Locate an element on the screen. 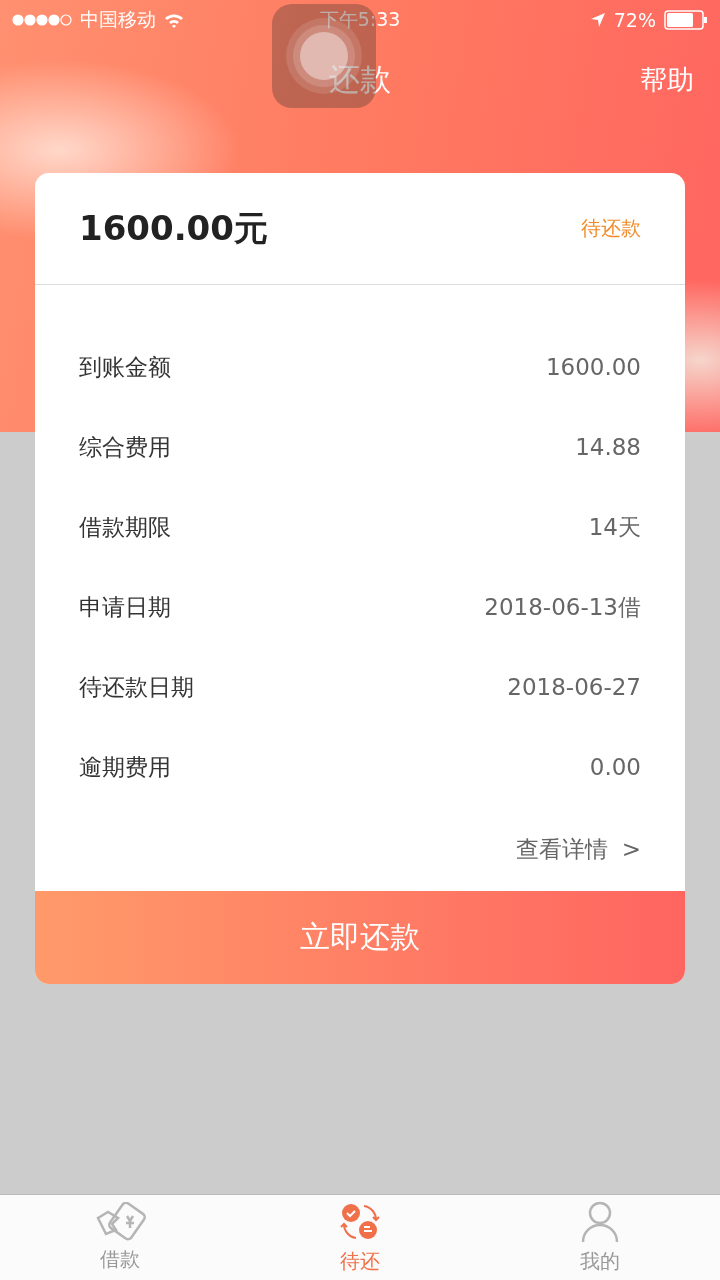 This screenshot has width=720, height=1280. loan-amount: 1600.00元 is located at coordinates (173, 228).